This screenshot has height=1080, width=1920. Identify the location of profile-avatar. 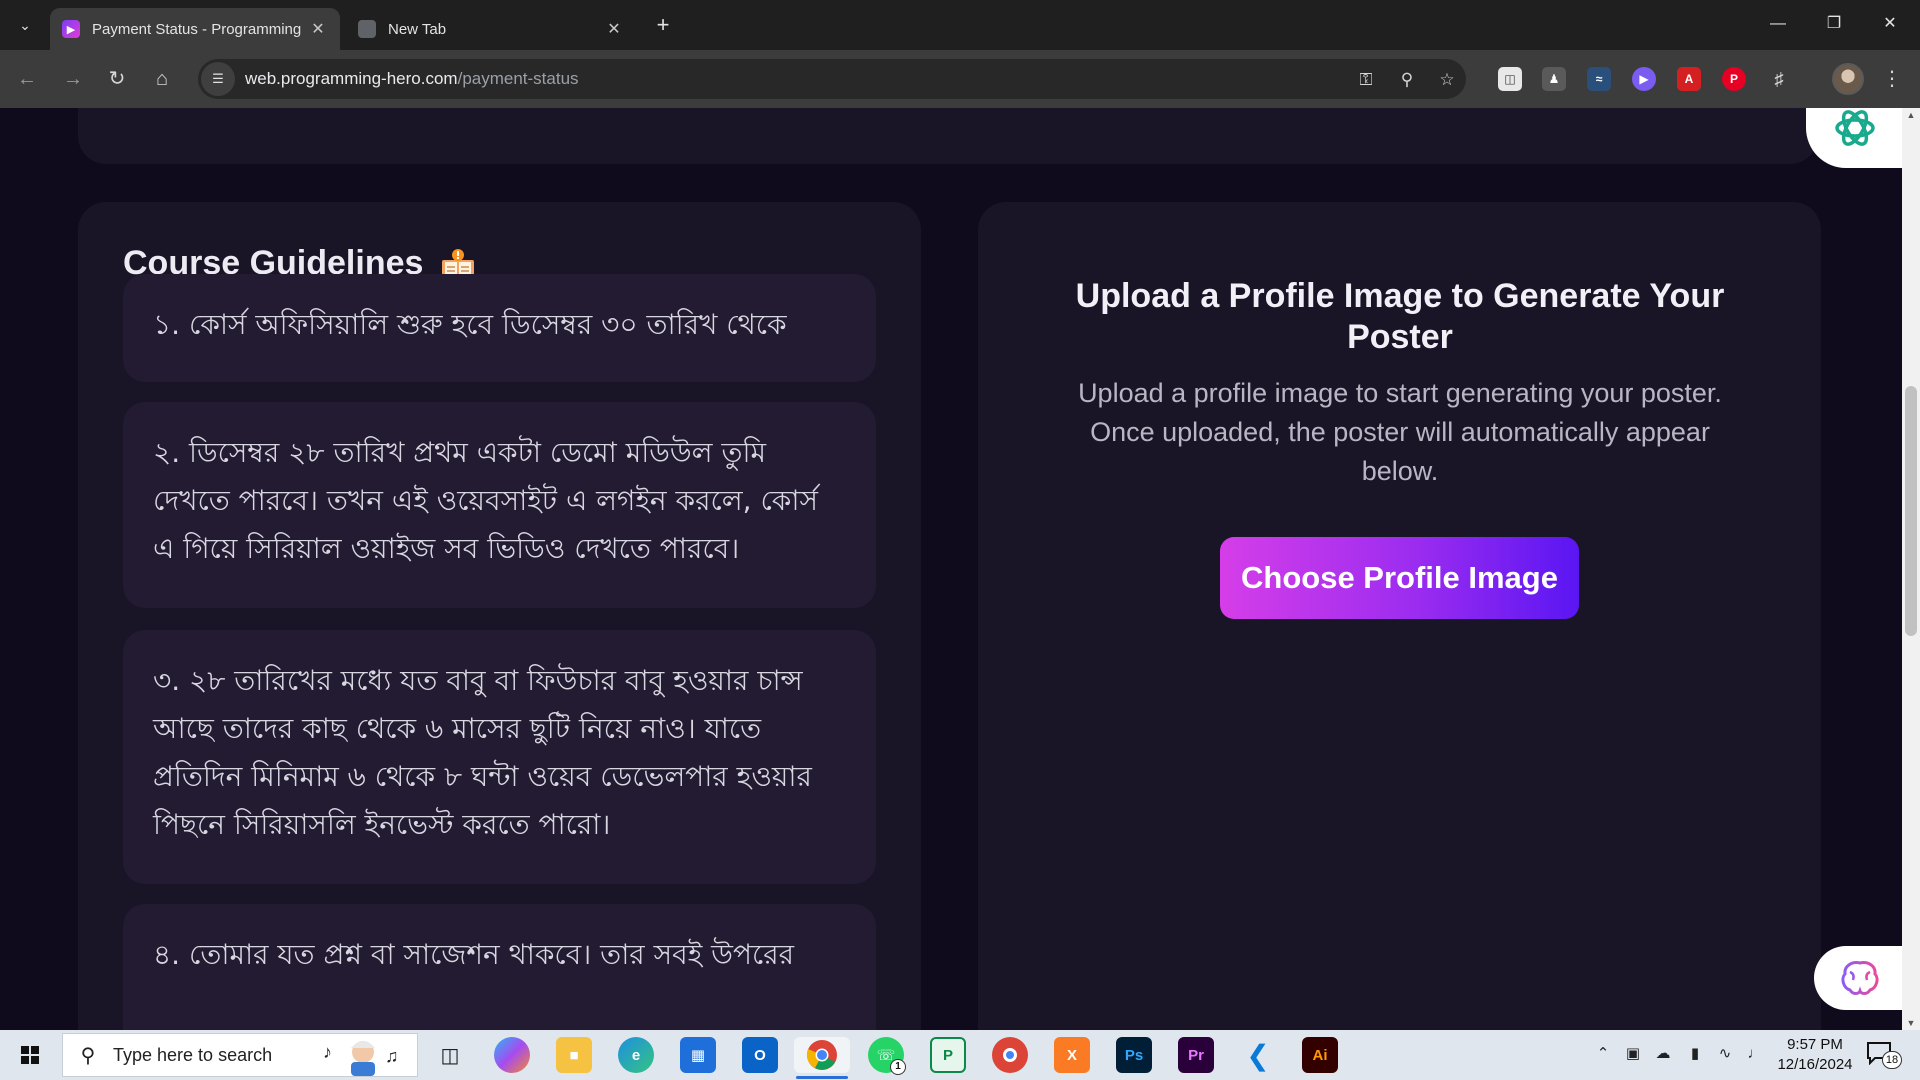
(1848, 79).